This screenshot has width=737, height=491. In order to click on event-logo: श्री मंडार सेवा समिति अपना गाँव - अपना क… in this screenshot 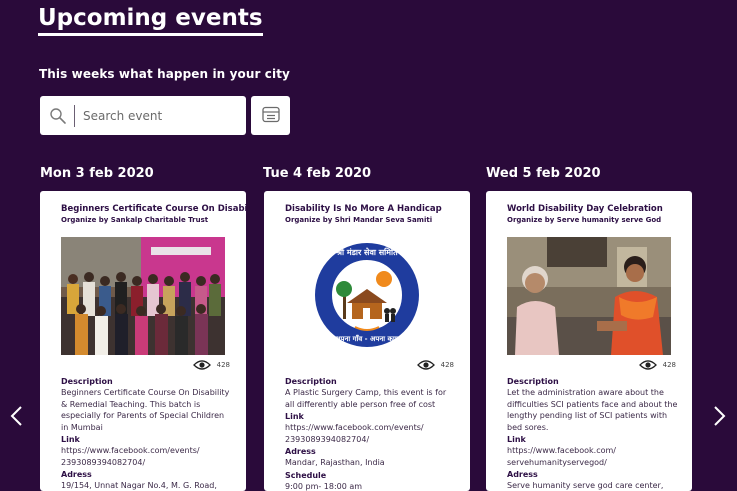, I will do `click(367, 296)`.